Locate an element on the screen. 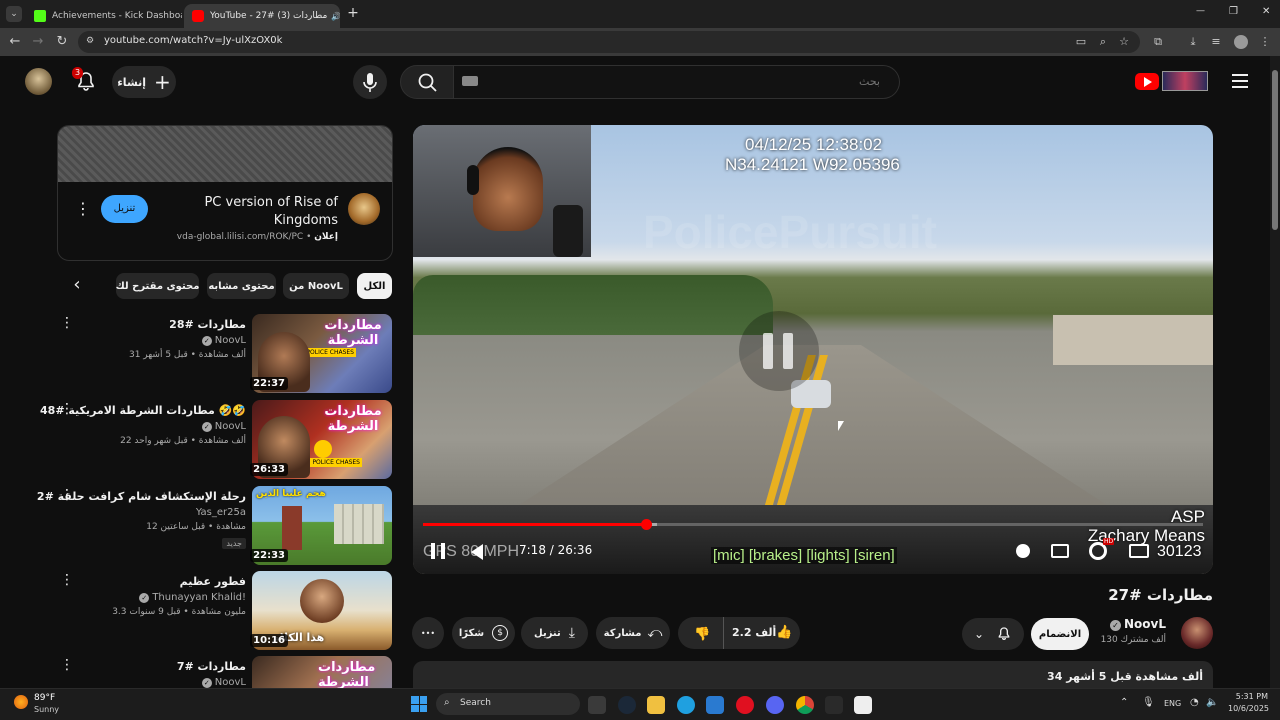  chips-prev-icon: ‹ is located at coordinates (77, 285).